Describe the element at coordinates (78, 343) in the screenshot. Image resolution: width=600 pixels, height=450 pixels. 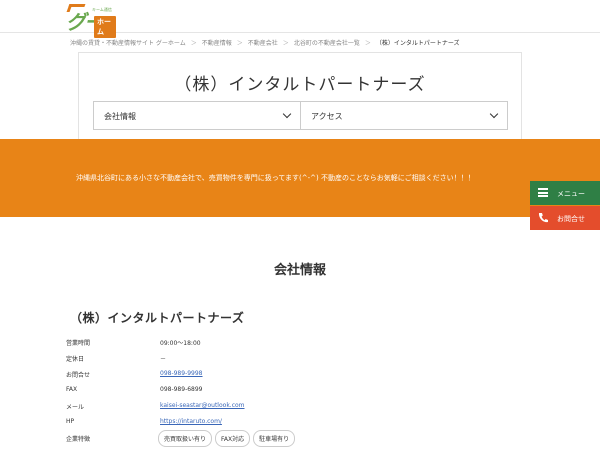
I see `info-label: 営業時間` at that location.